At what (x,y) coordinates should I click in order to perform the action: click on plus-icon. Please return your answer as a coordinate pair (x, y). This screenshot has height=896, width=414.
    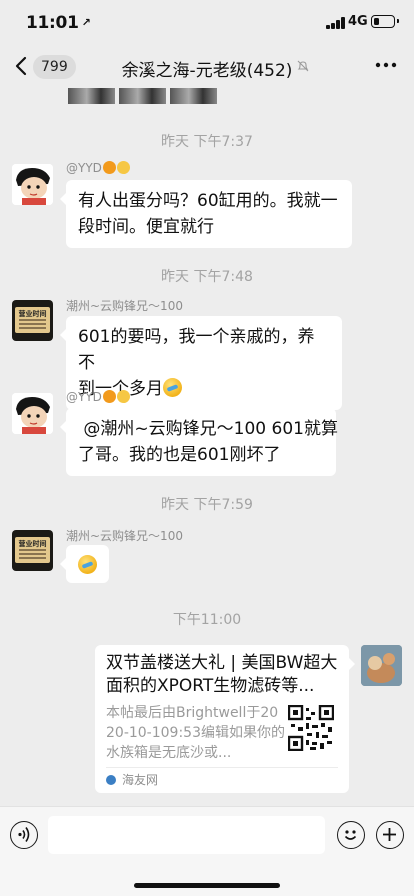
    Looking at the image, I should click on (390, 835).